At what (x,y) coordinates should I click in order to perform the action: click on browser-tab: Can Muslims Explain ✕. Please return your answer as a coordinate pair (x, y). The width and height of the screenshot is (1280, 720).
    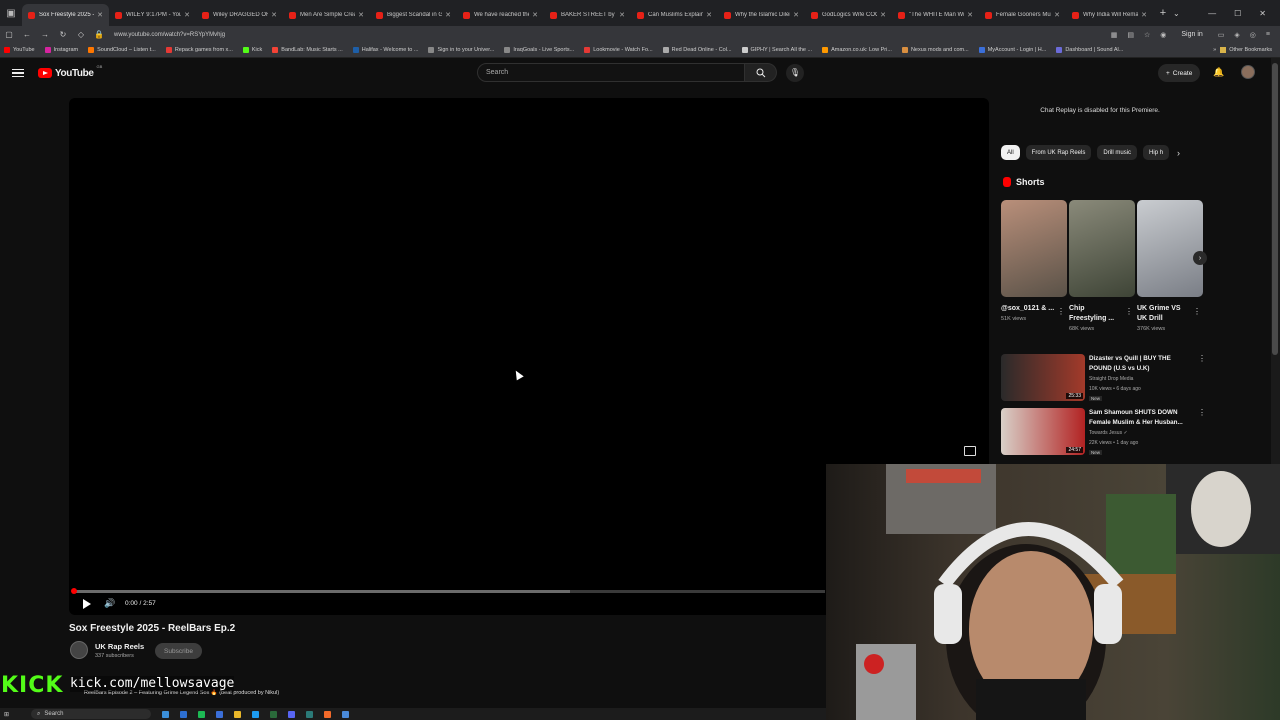
    Looking at the image, I should click on (674, 15).